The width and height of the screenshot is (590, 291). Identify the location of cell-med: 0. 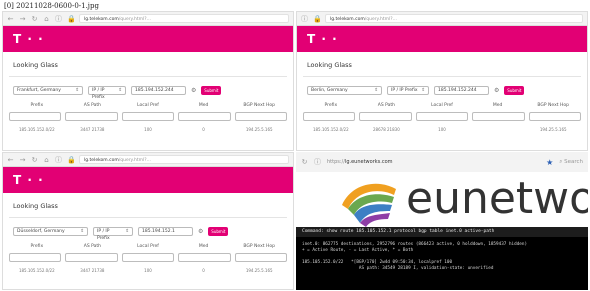
(203, 270).